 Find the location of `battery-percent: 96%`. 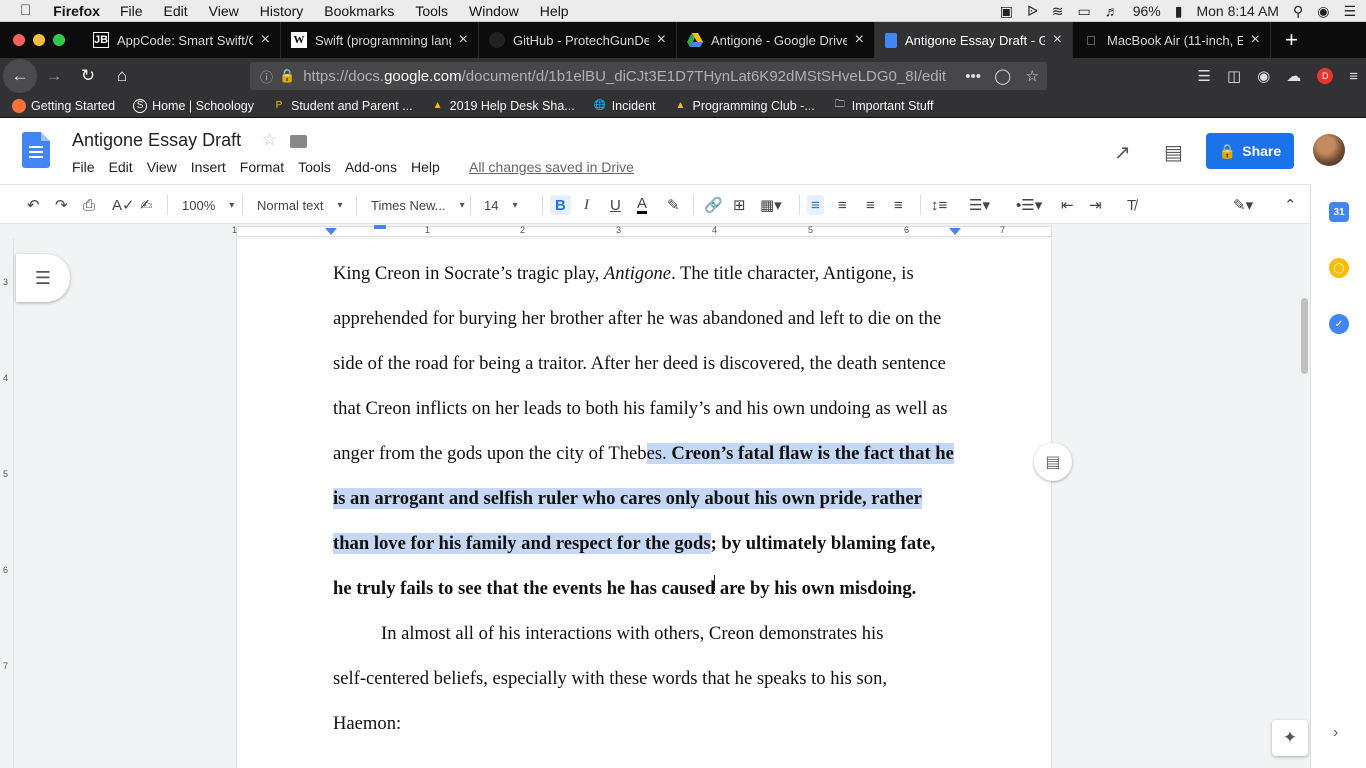

battery-percent: 96% is located at coordinates (1147, 11).